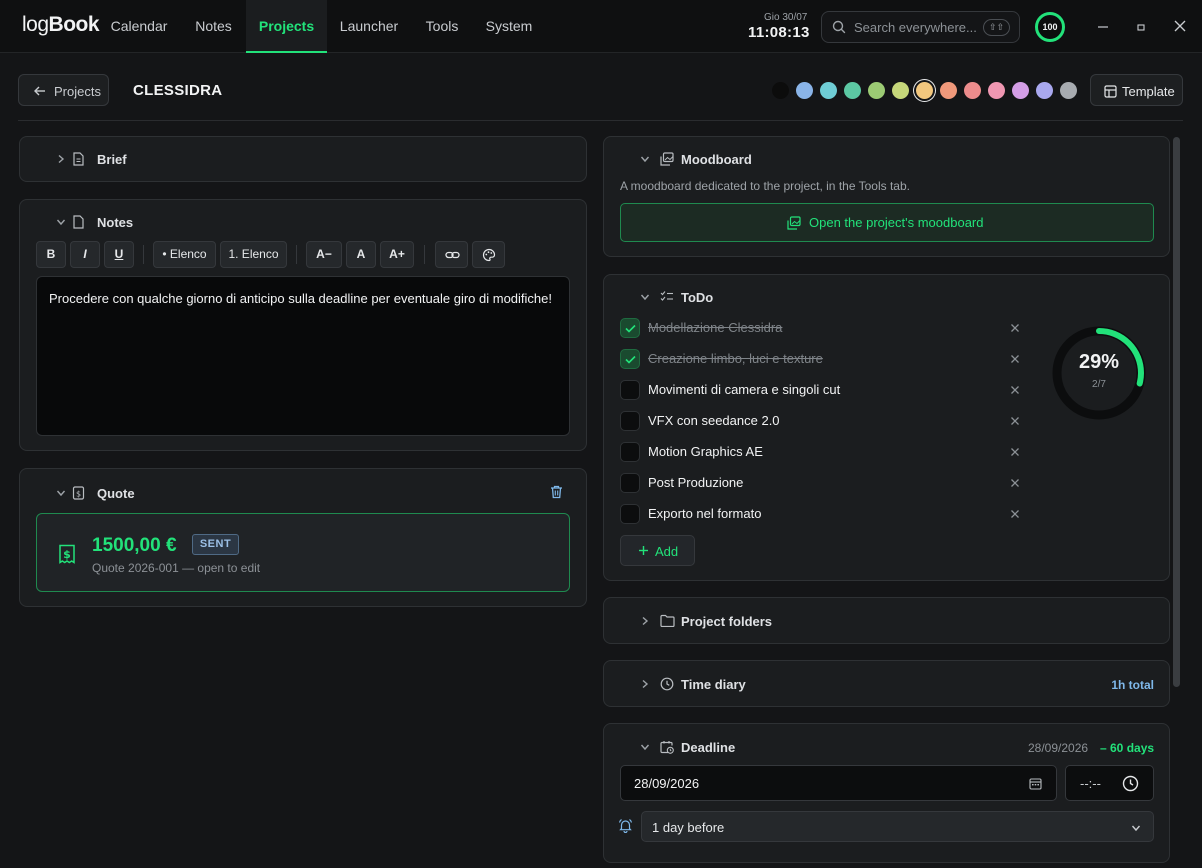 This screenshot has height=868, width=1202. I want to click on link-icon, so click(452, 255).